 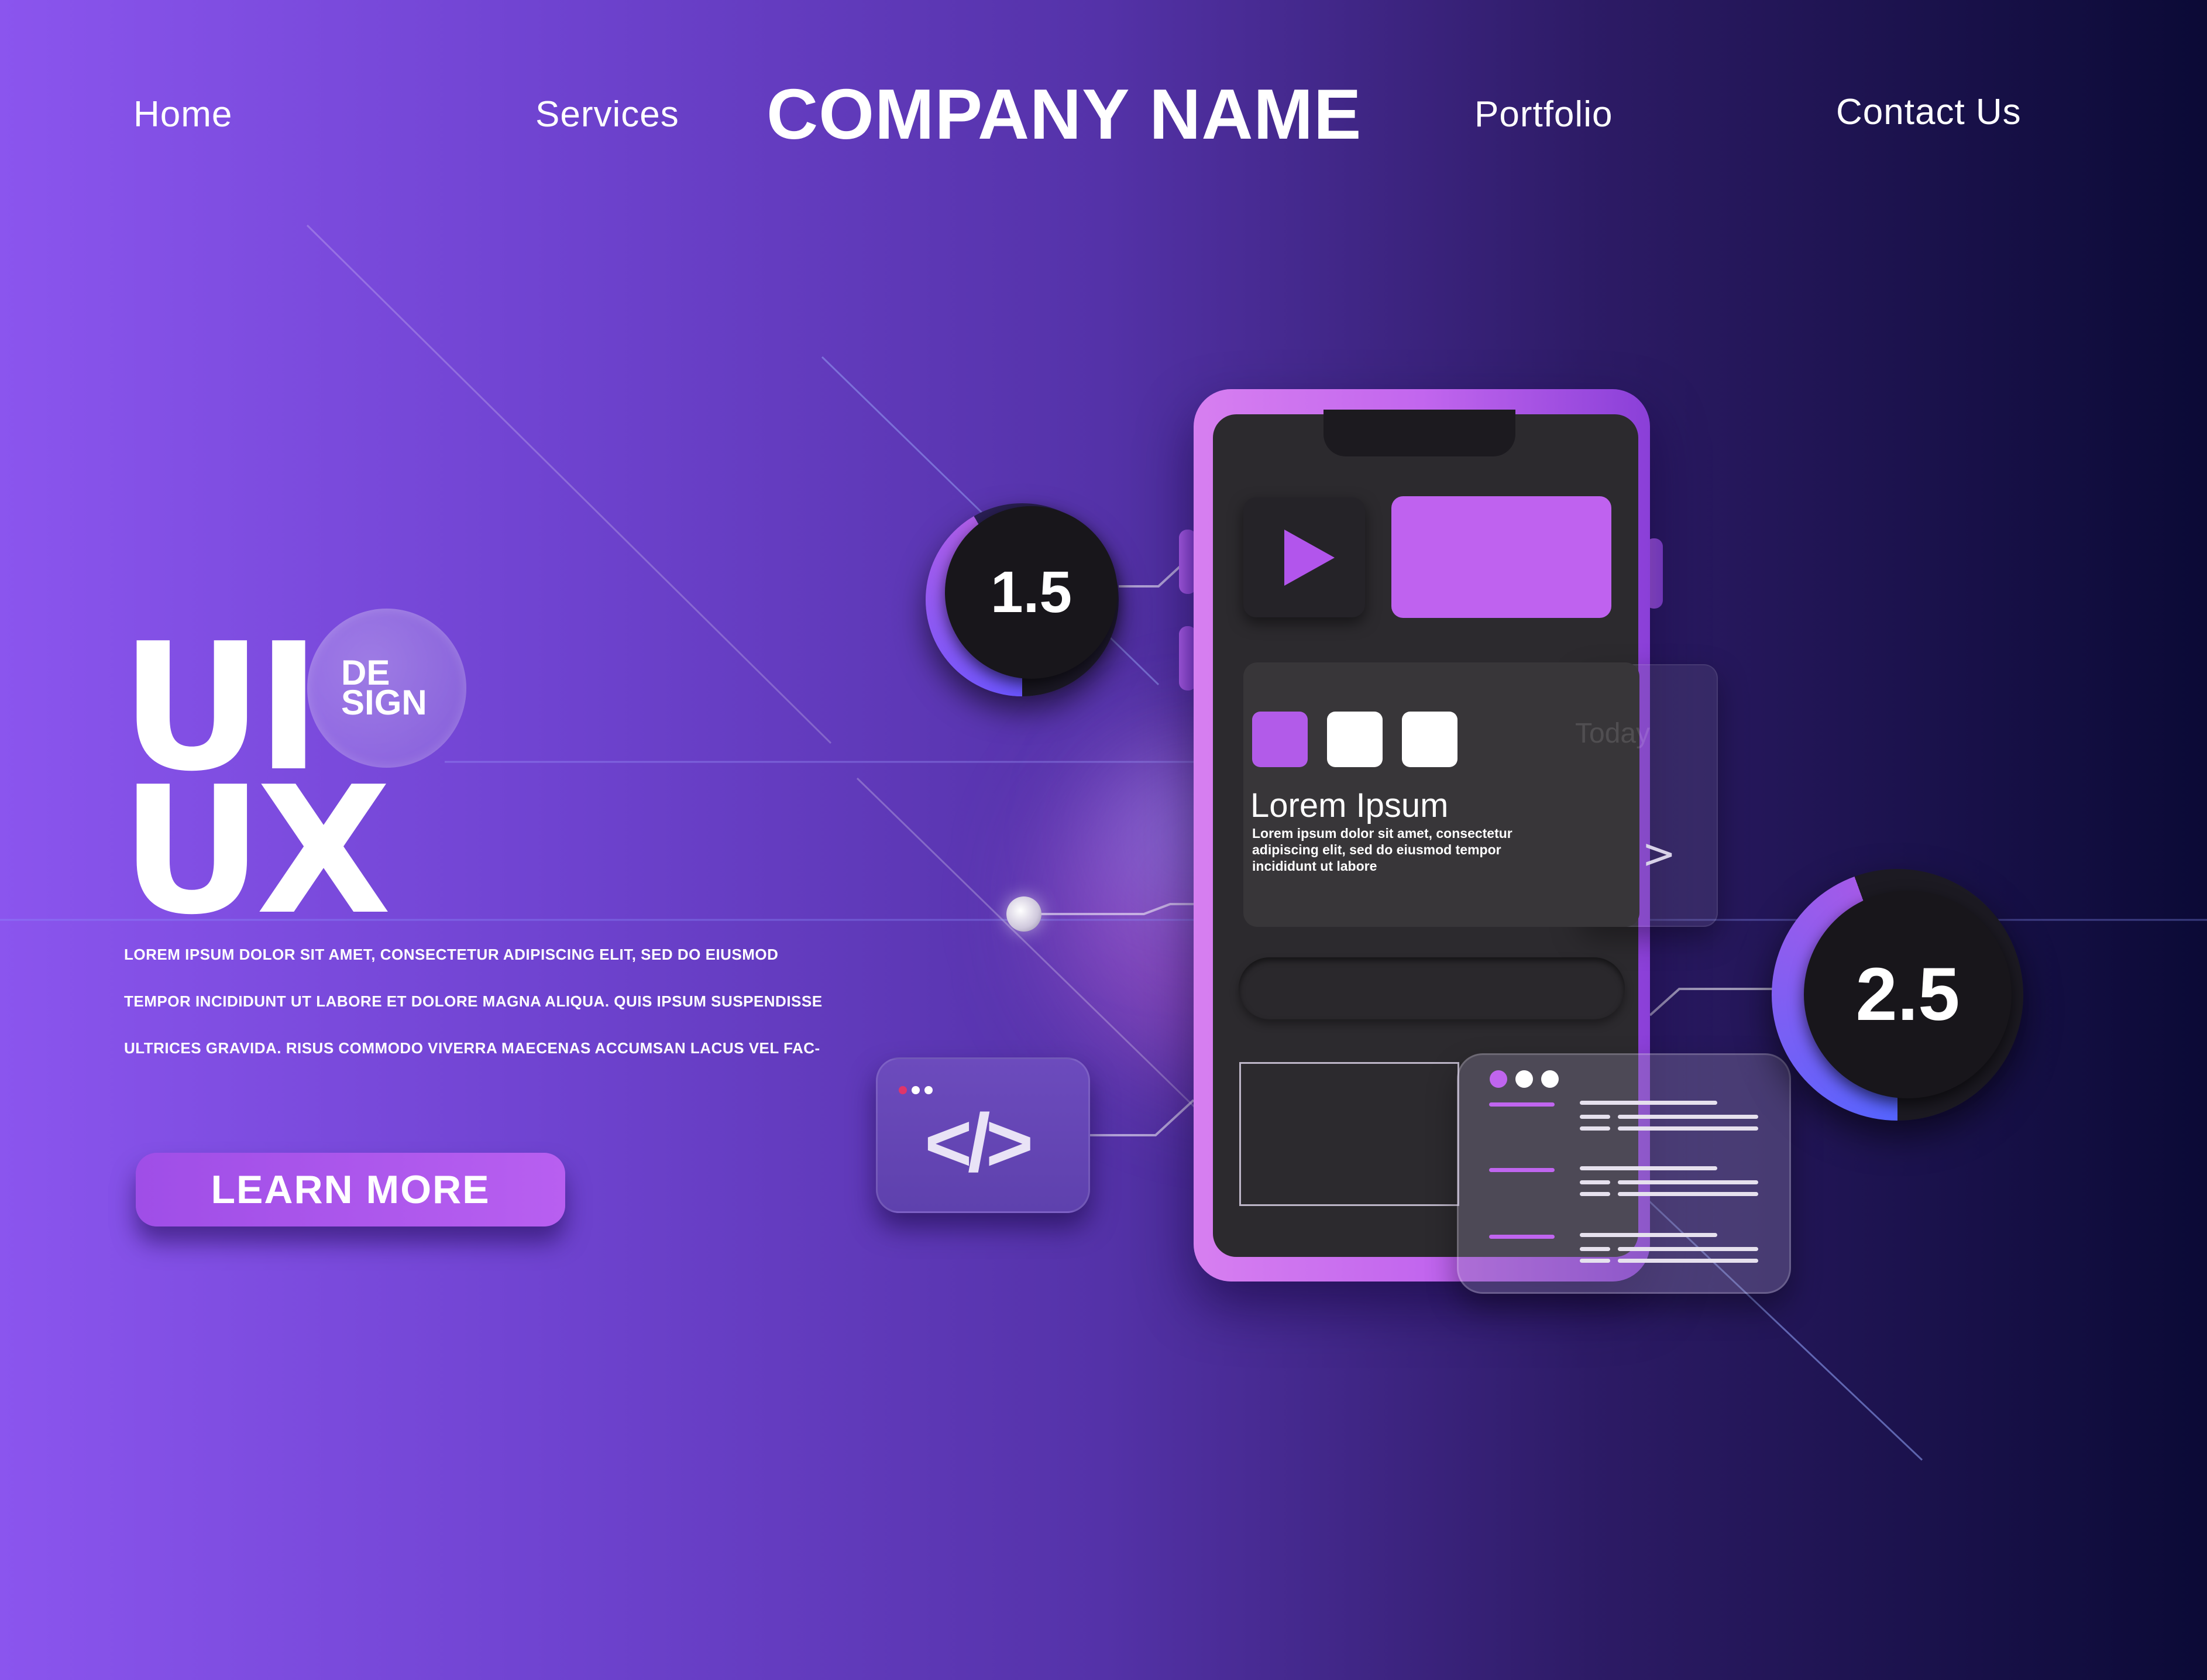 What do you see at coordinates (1309, 558) in the screenshot?
I see `play-icon` at bounding box center [1309, 558].